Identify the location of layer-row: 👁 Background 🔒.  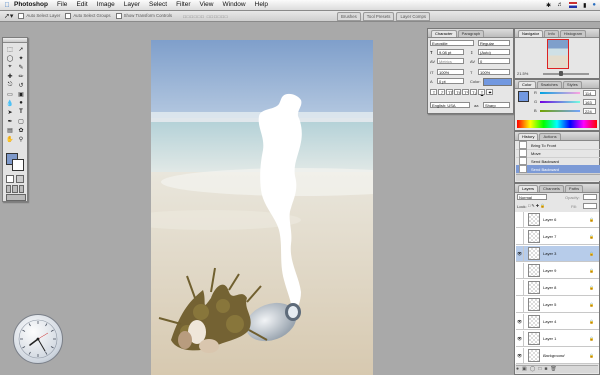
(557, 356).